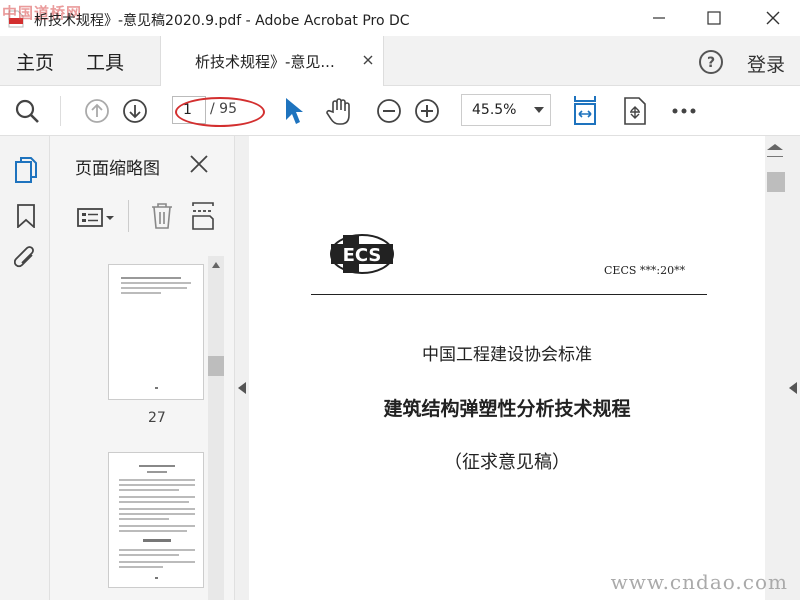  Describe the element at coordinates (26, 216) in the screenshot. I see `bookmark-icon` at that location.